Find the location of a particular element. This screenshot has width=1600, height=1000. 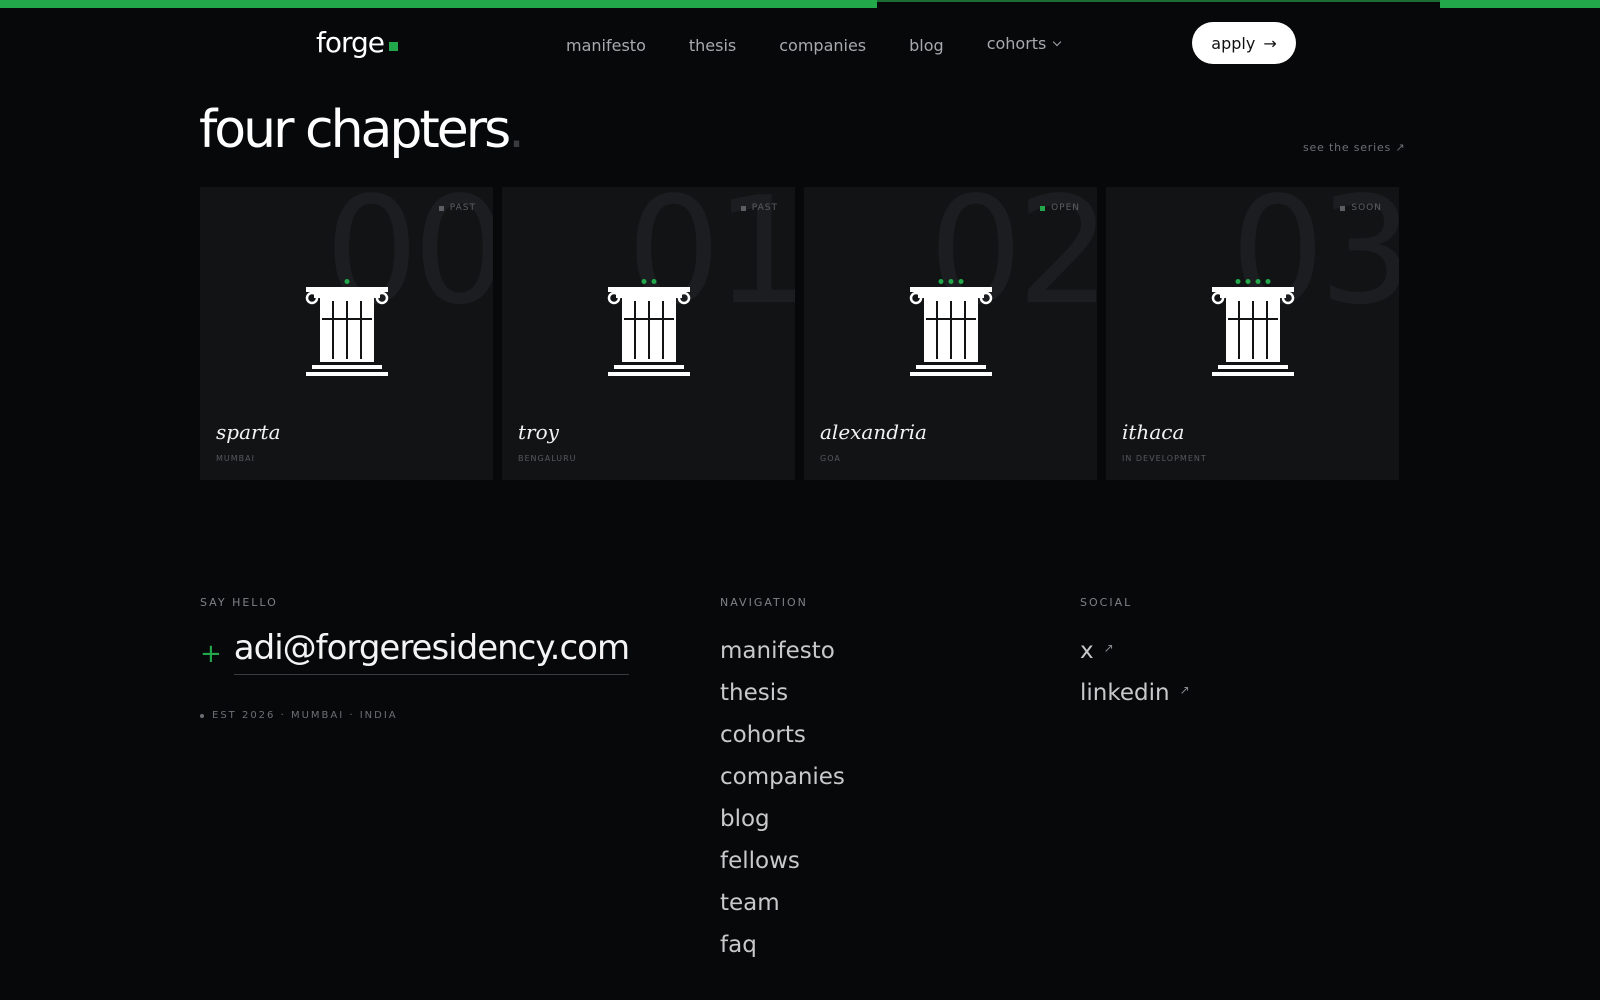

navigation-label: NAVIGATION is located at coordinates (764, 602).